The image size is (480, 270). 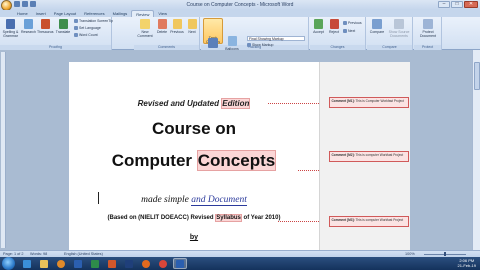 I want to click on thesaurus-icon, so click(x=45, y=24).